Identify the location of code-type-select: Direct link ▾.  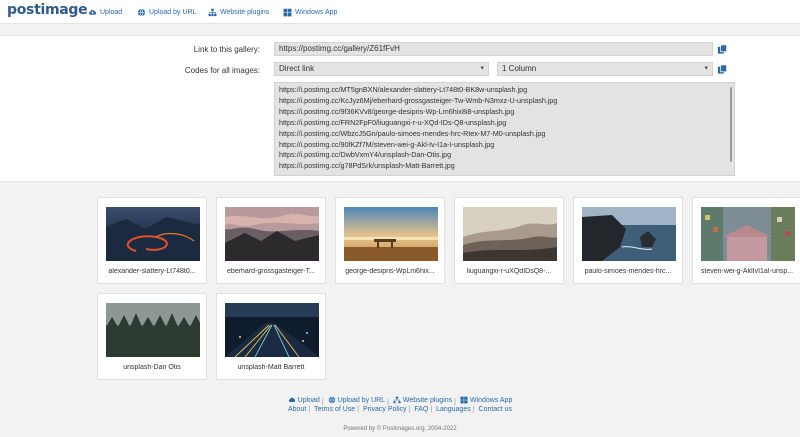
(381, 69).